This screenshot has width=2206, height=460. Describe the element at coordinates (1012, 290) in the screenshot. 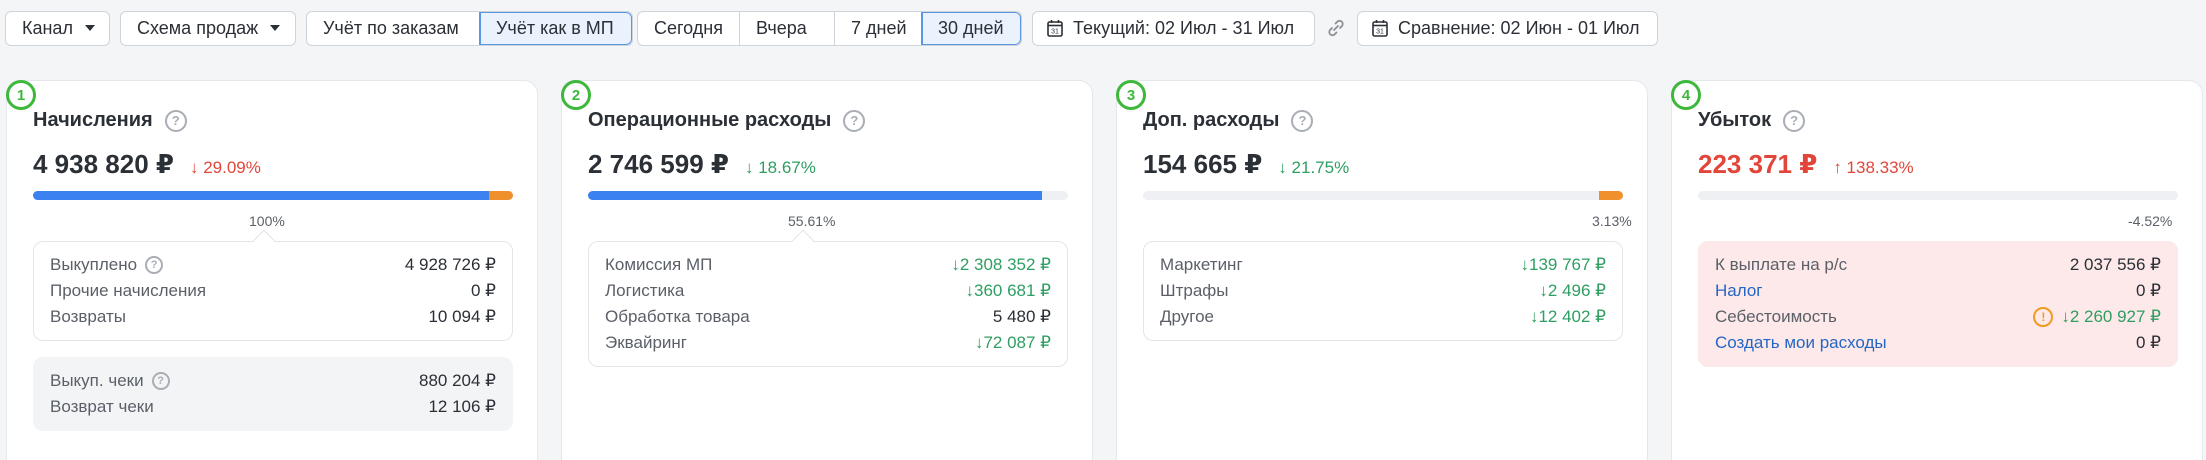

I see `value-text: 360 681 ₽` at that location.